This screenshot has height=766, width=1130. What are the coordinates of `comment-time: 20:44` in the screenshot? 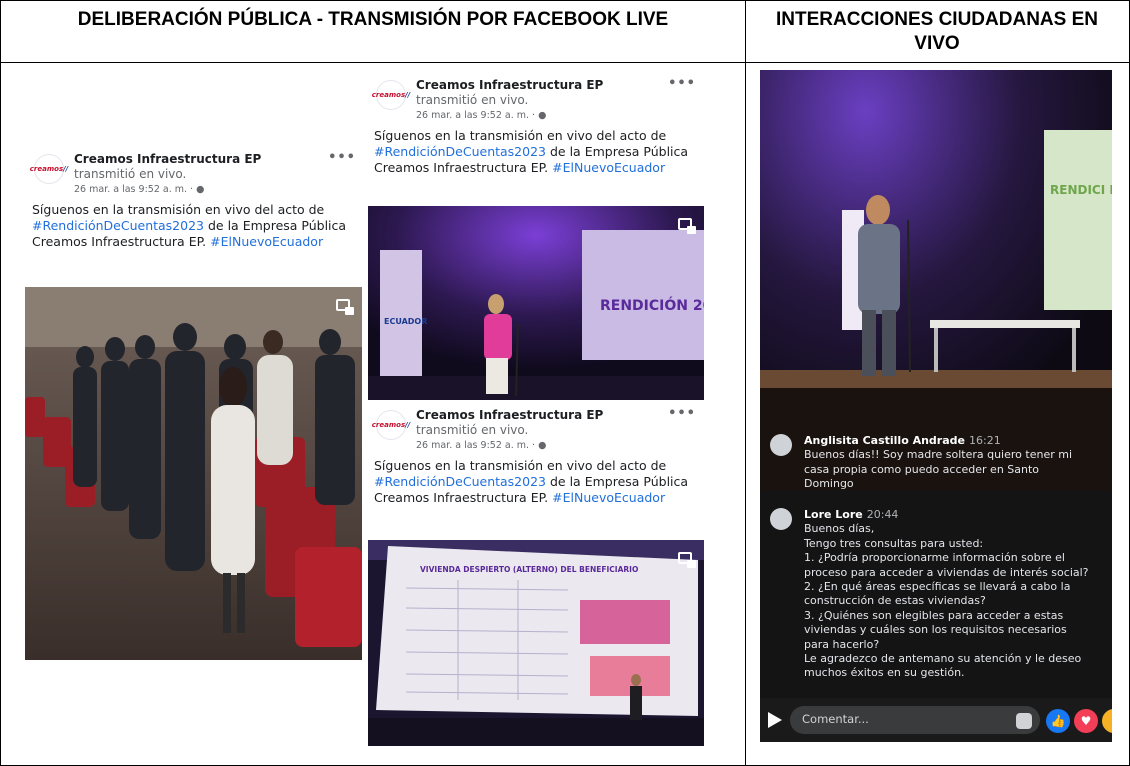 It's located at (882, 514).